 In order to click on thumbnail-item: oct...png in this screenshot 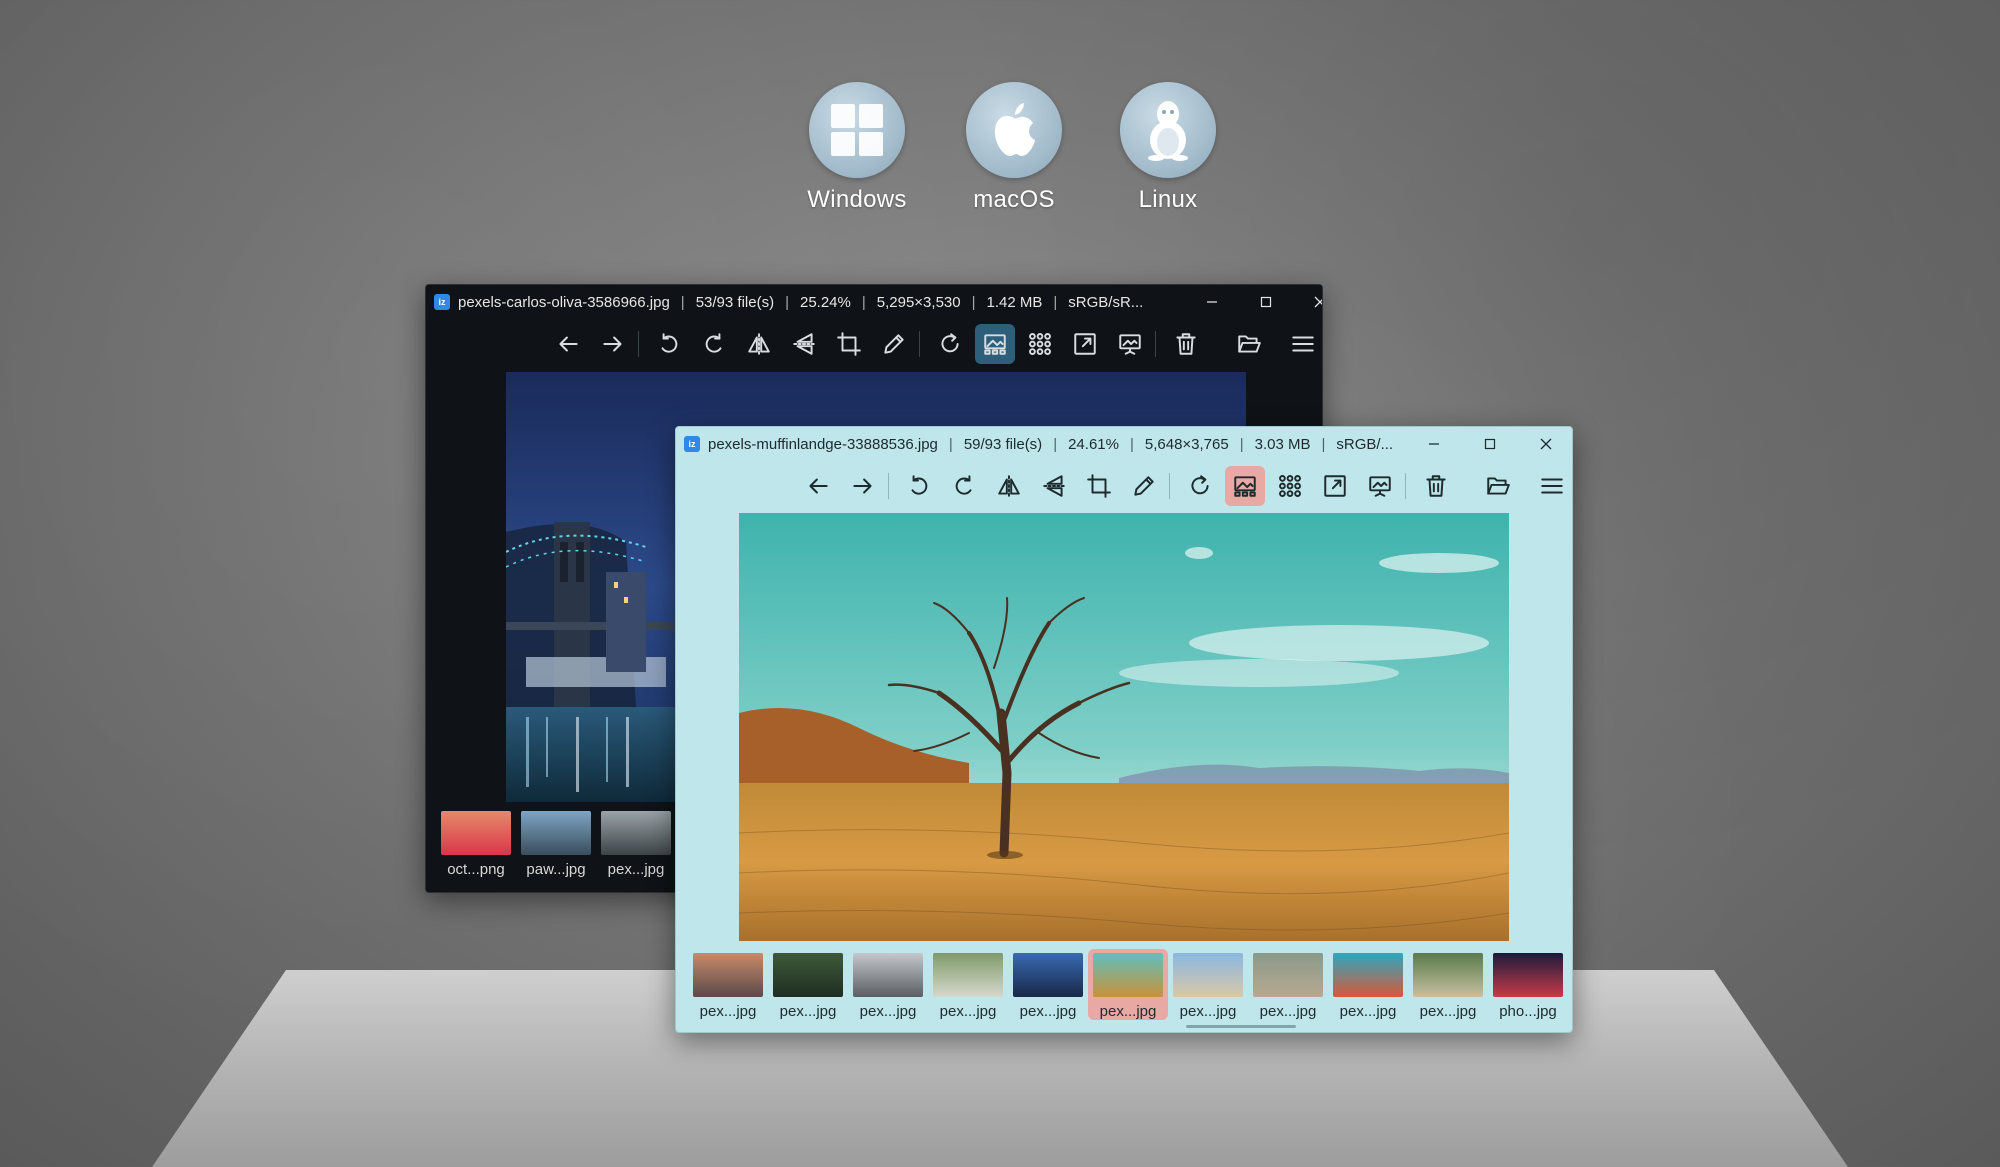, I will do `click(476, 842)`.